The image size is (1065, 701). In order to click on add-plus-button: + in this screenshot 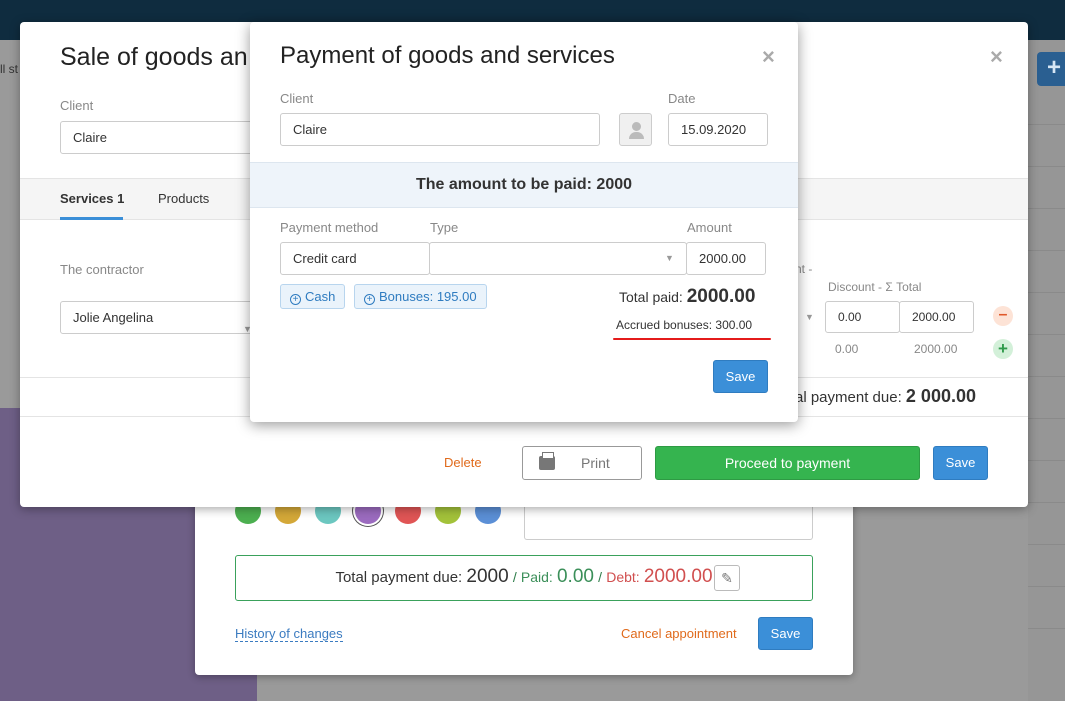, I will do `click(1051, 69)`.